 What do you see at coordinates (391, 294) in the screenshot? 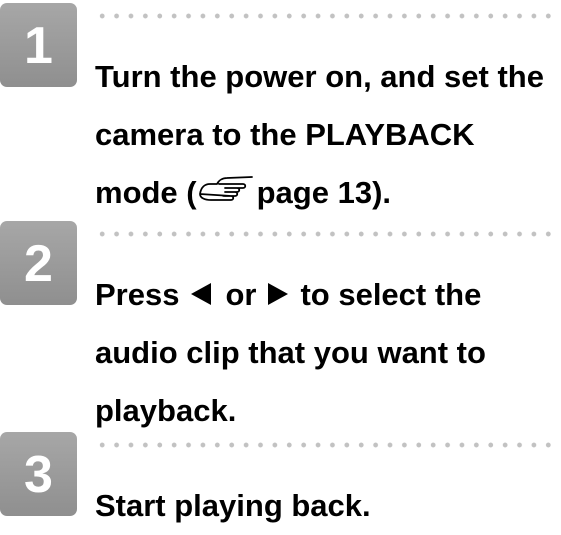
I see `select-label: to select the` at bounding box center [391, 294].